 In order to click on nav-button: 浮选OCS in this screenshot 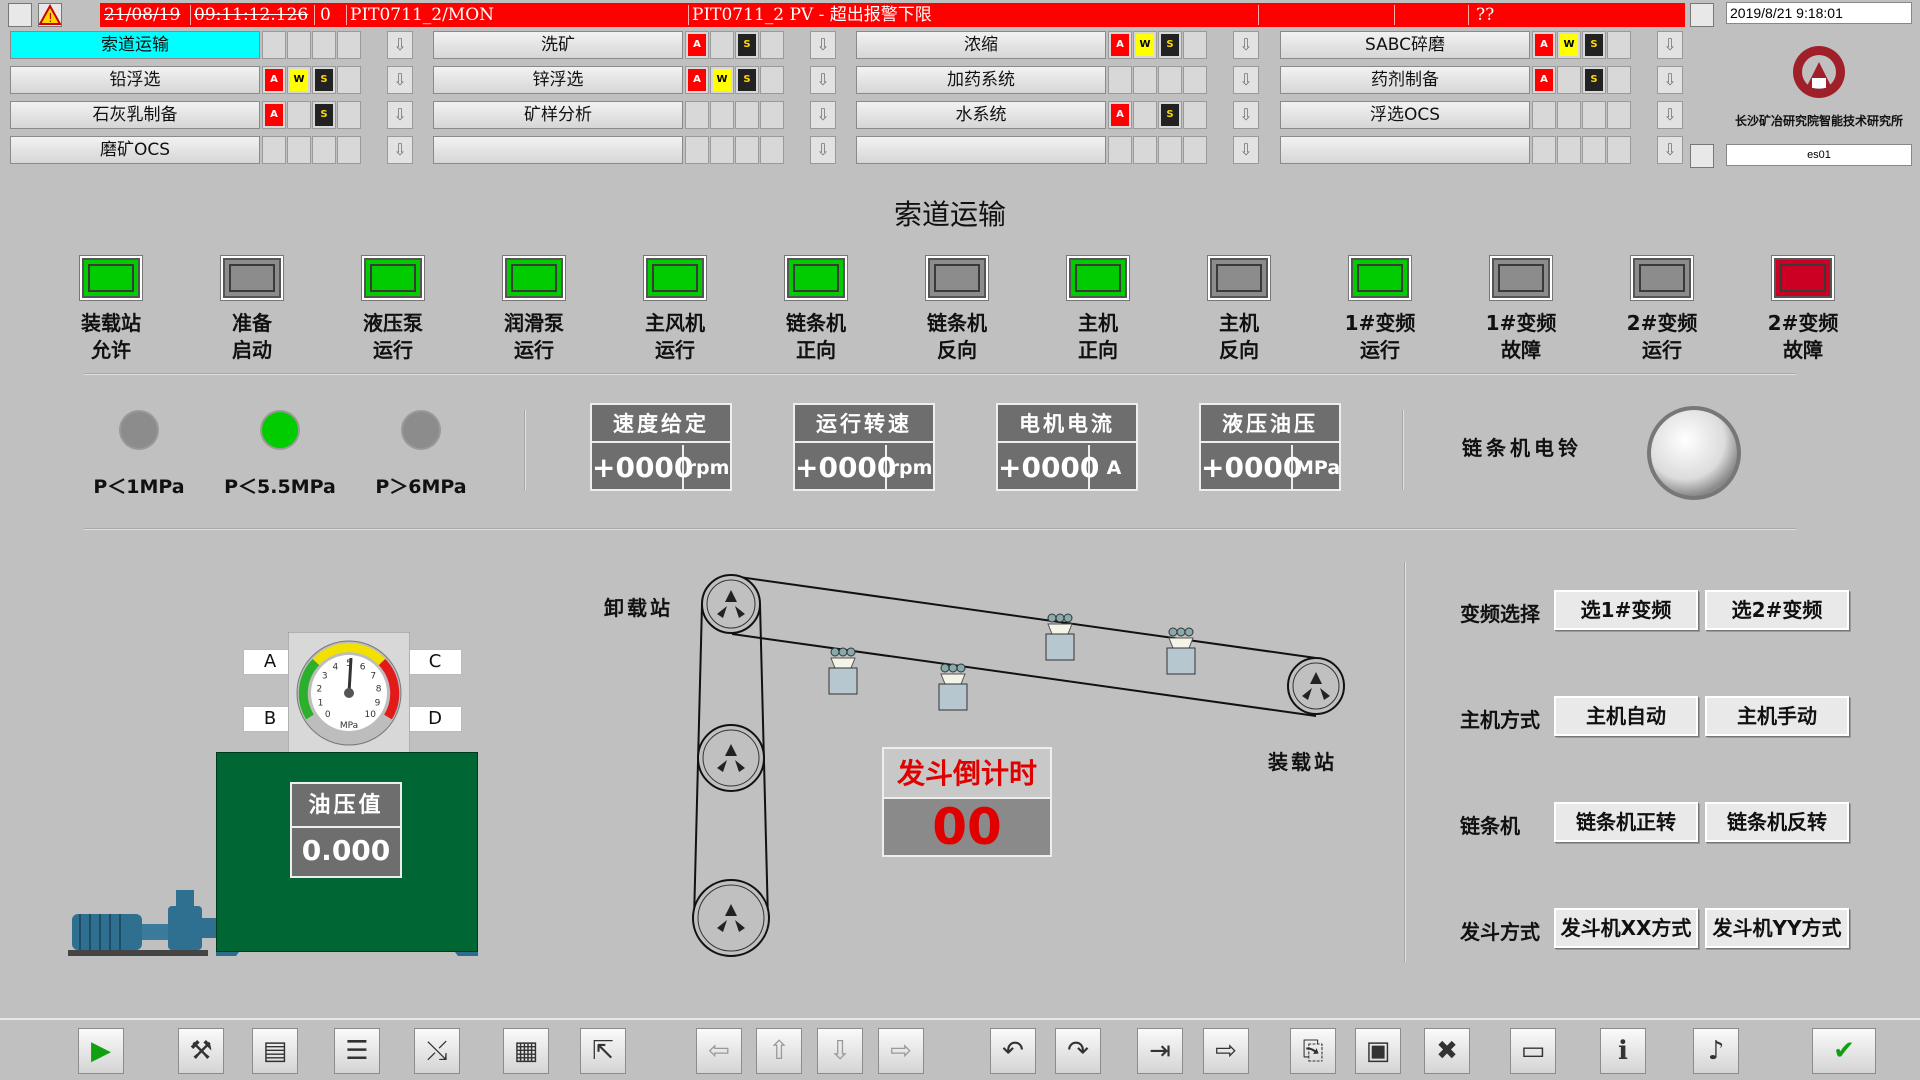, I will do `click(1405, 115)`.